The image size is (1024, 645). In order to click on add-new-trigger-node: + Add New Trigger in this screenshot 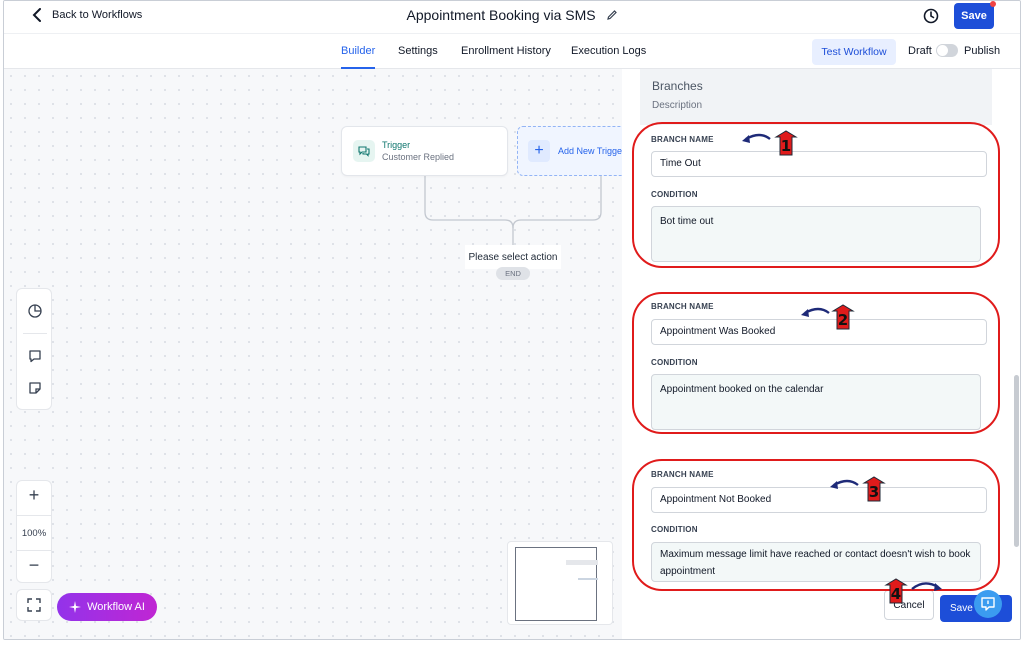, I will do `click(572, 151)`.